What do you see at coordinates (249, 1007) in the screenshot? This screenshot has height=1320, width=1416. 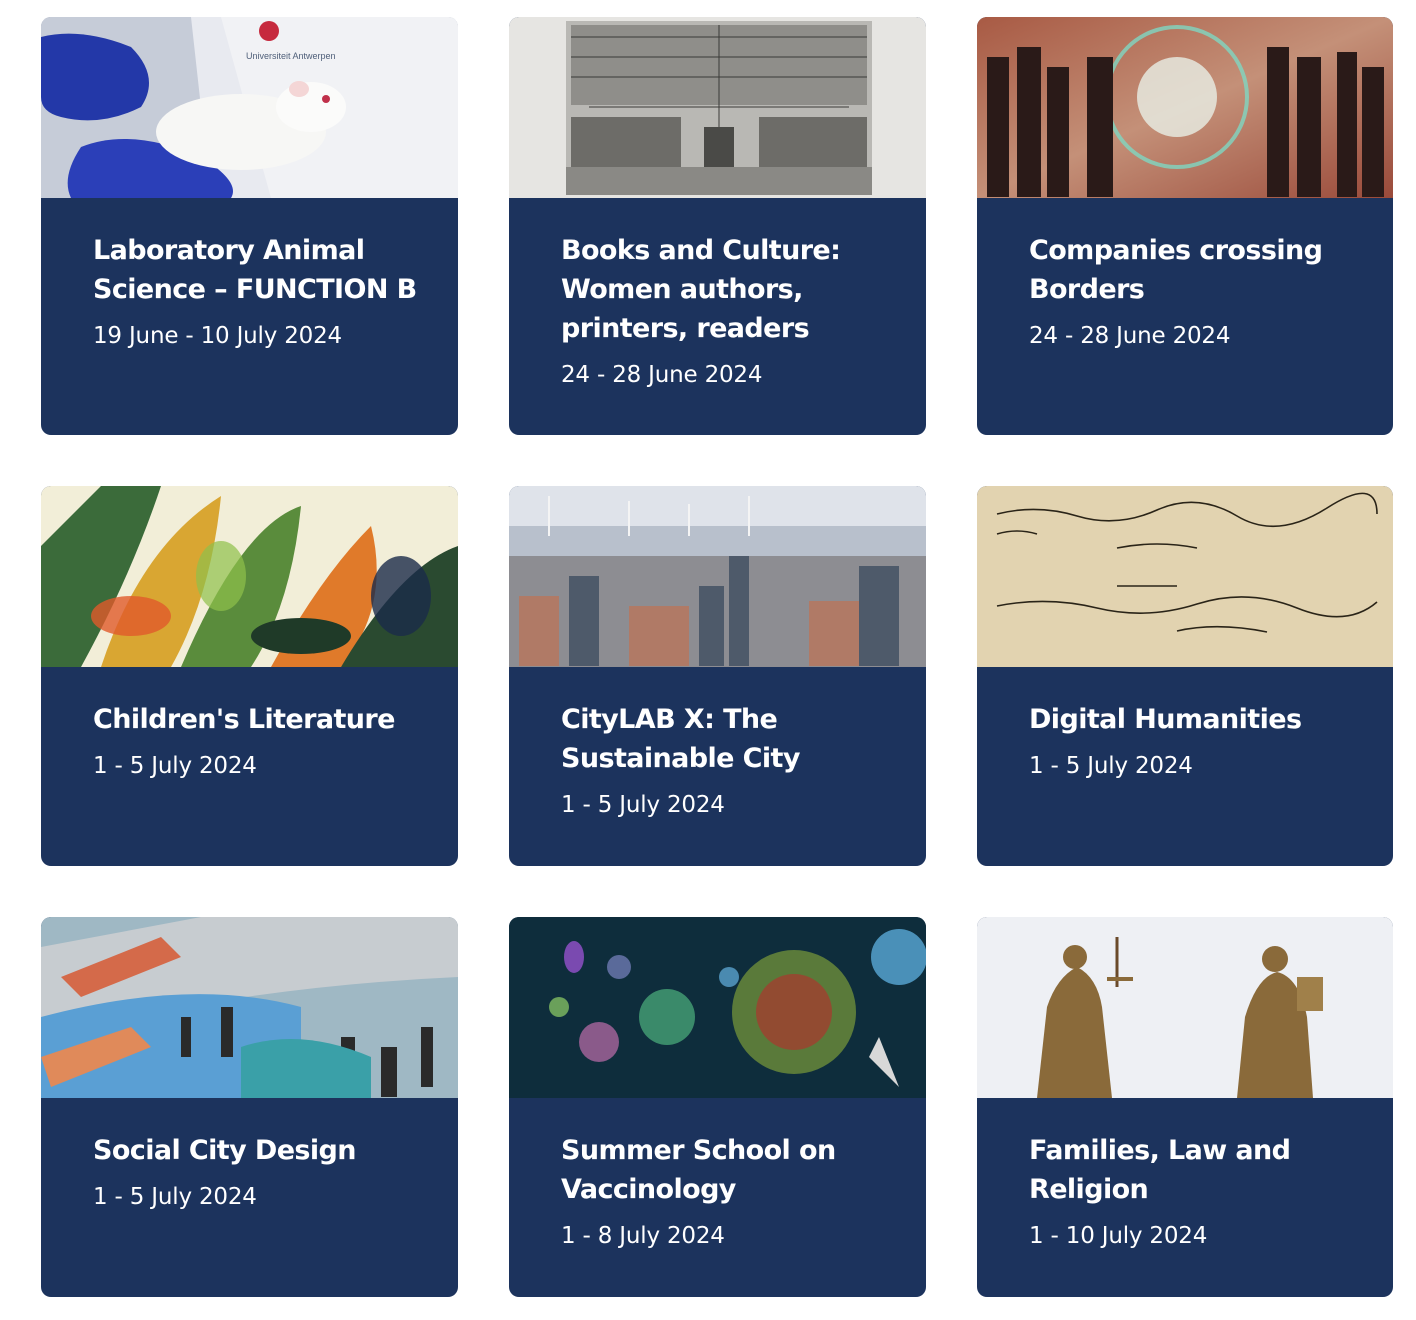 I see `urban-playground-image` at bounding box center [249, 1007].